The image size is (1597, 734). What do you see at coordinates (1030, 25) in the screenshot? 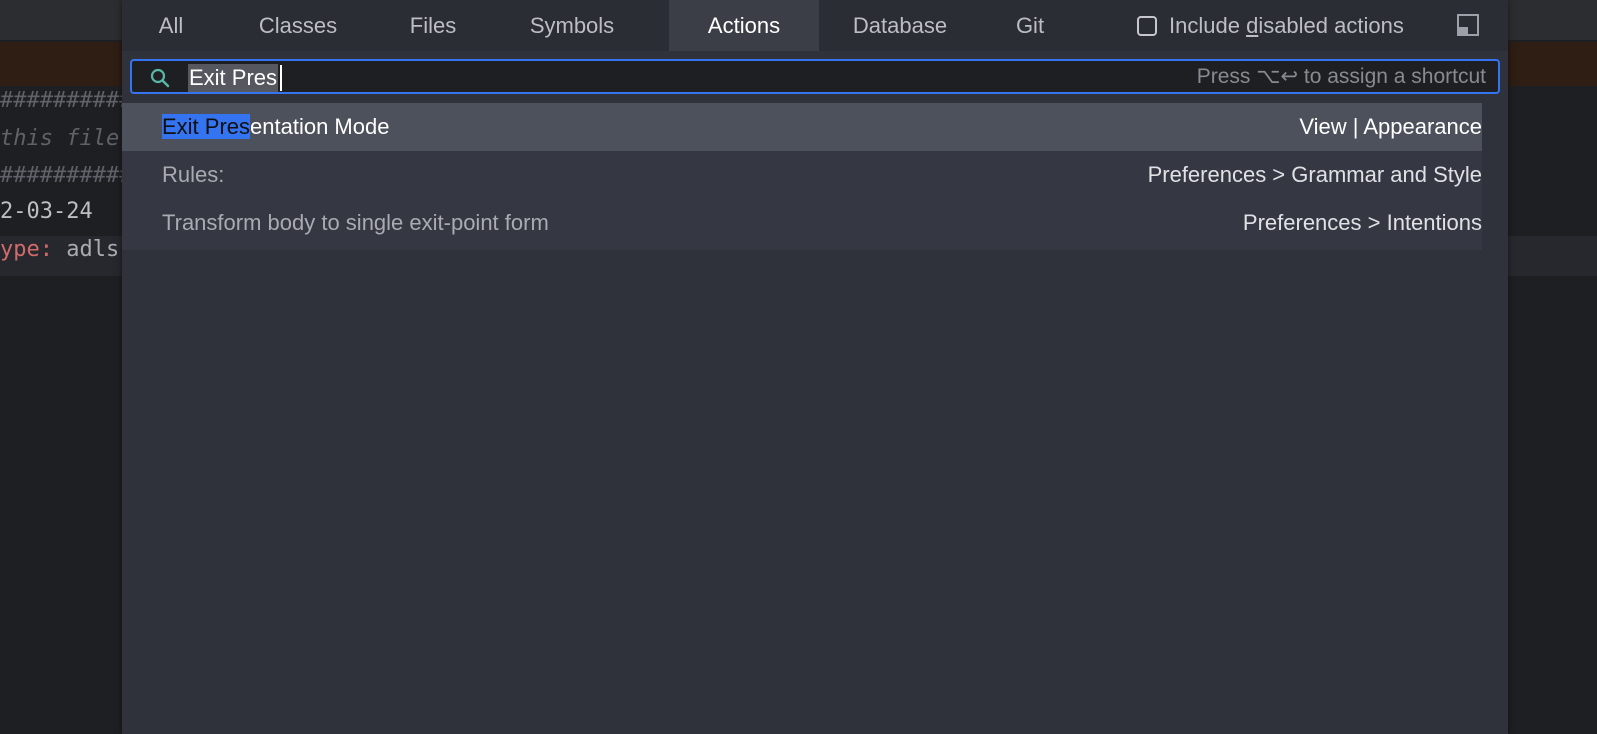
I see `tab-git: Git` at bounding box center [1030, 25].